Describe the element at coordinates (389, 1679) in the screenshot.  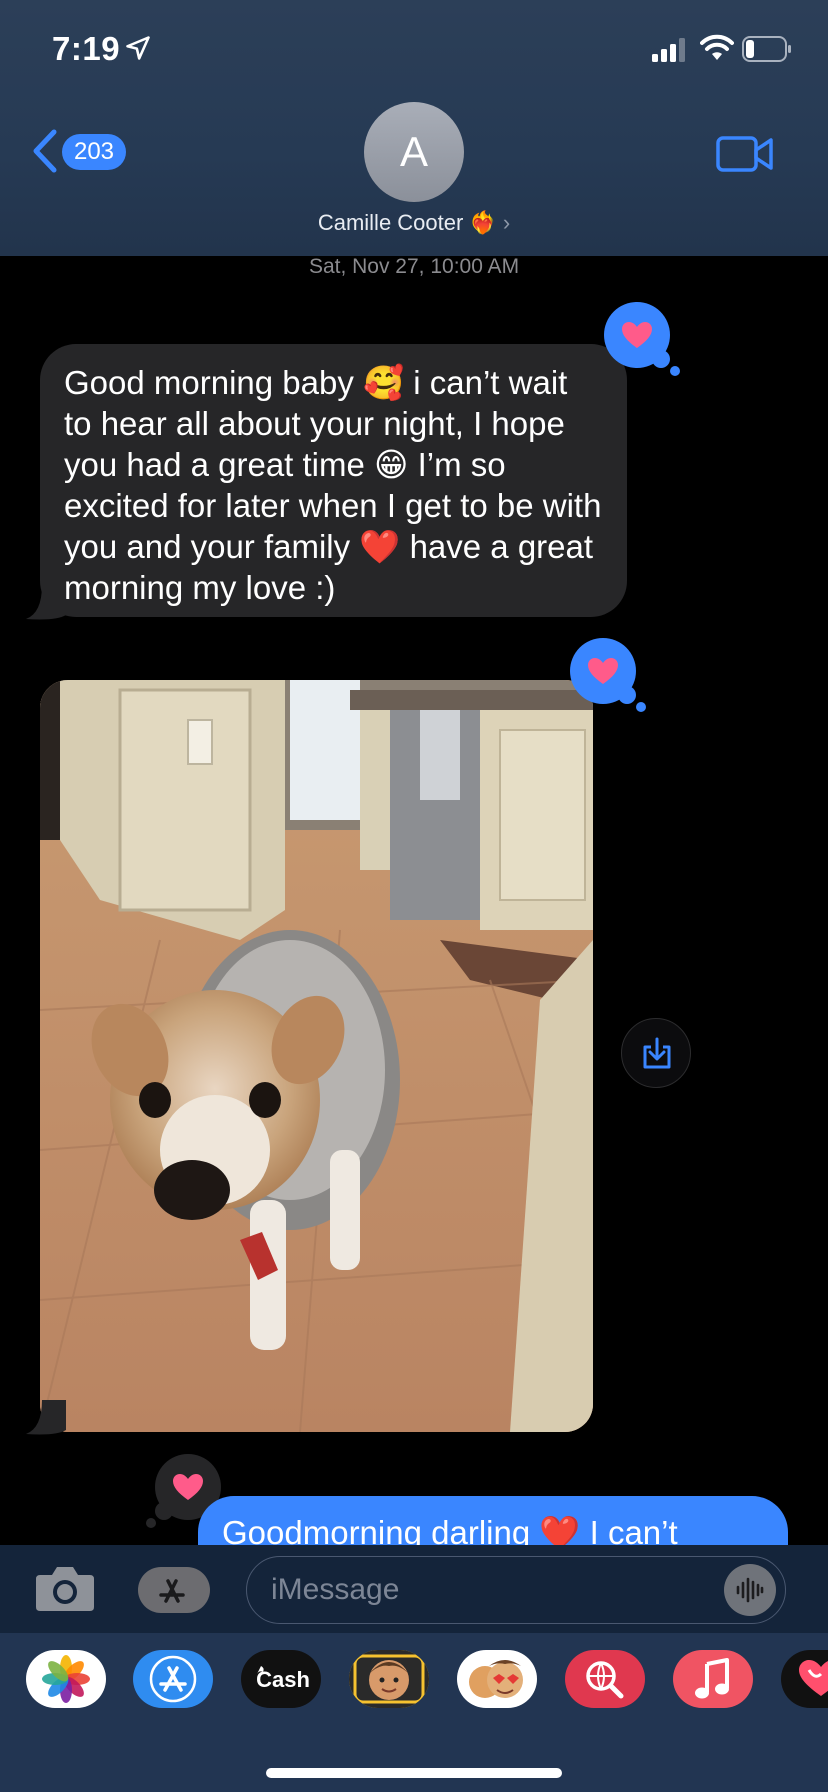
I see `memoji-stickers-app-icon` at that location.